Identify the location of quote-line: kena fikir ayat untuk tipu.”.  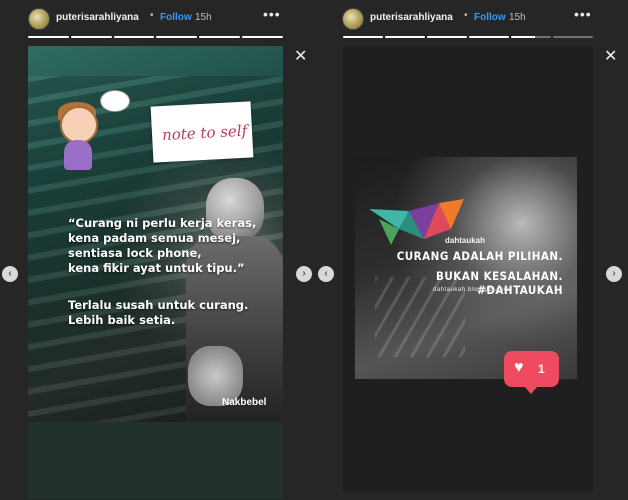
(156, 268).